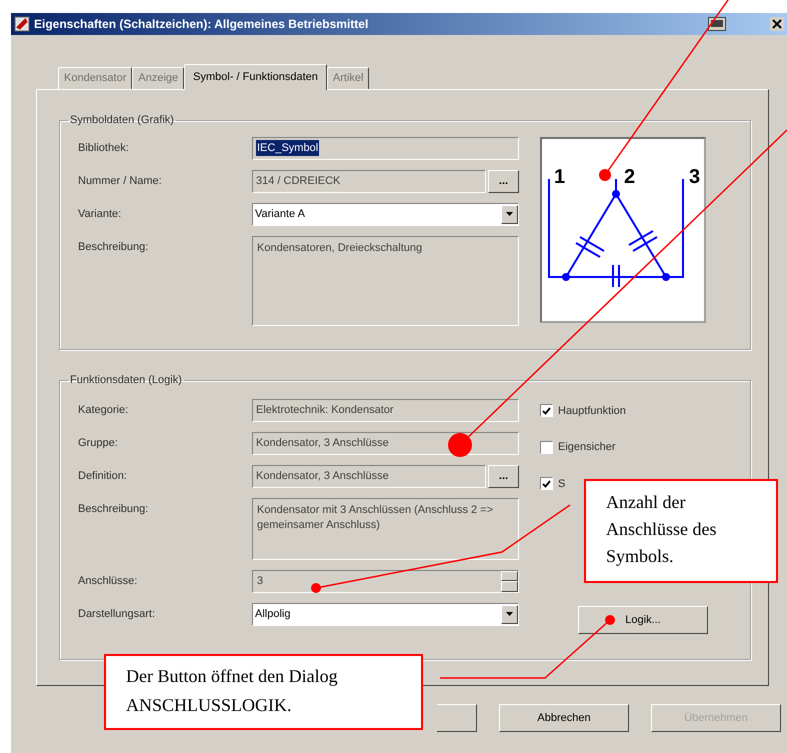 Image resolution: width=787 pixels, height=753 pixels. I want to click on text-field: Elektrotechnik: Kondensator, so click(385, 410).